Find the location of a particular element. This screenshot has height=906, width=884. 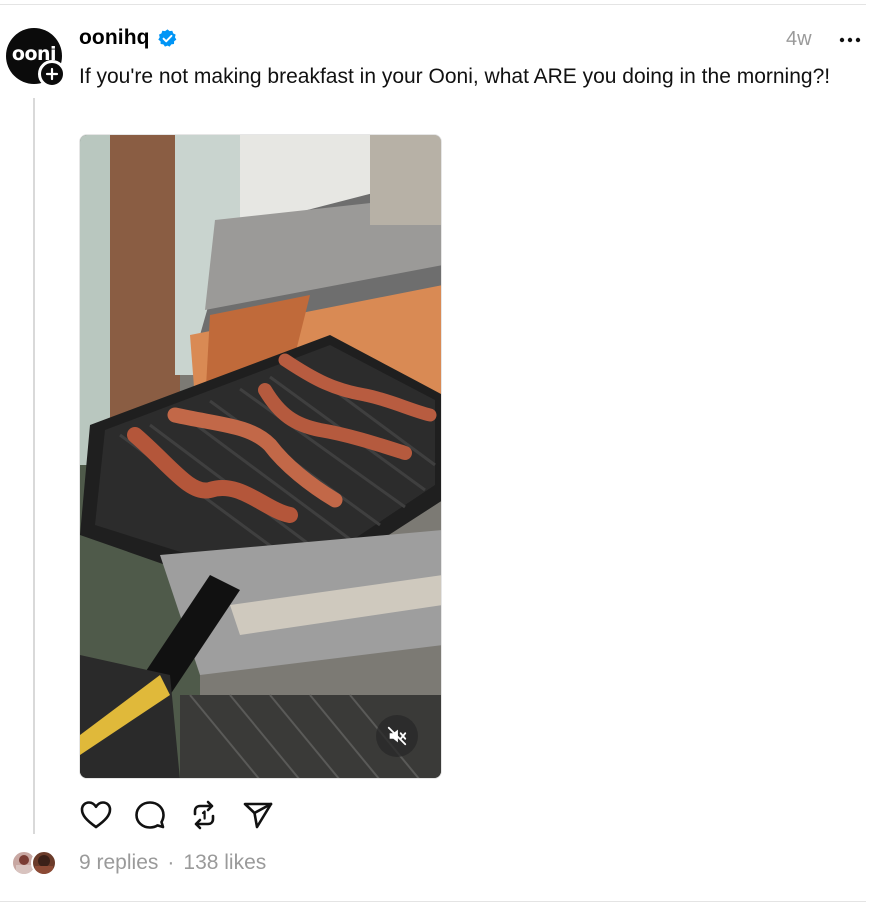

thread-line is located at coordinates (34, 466).